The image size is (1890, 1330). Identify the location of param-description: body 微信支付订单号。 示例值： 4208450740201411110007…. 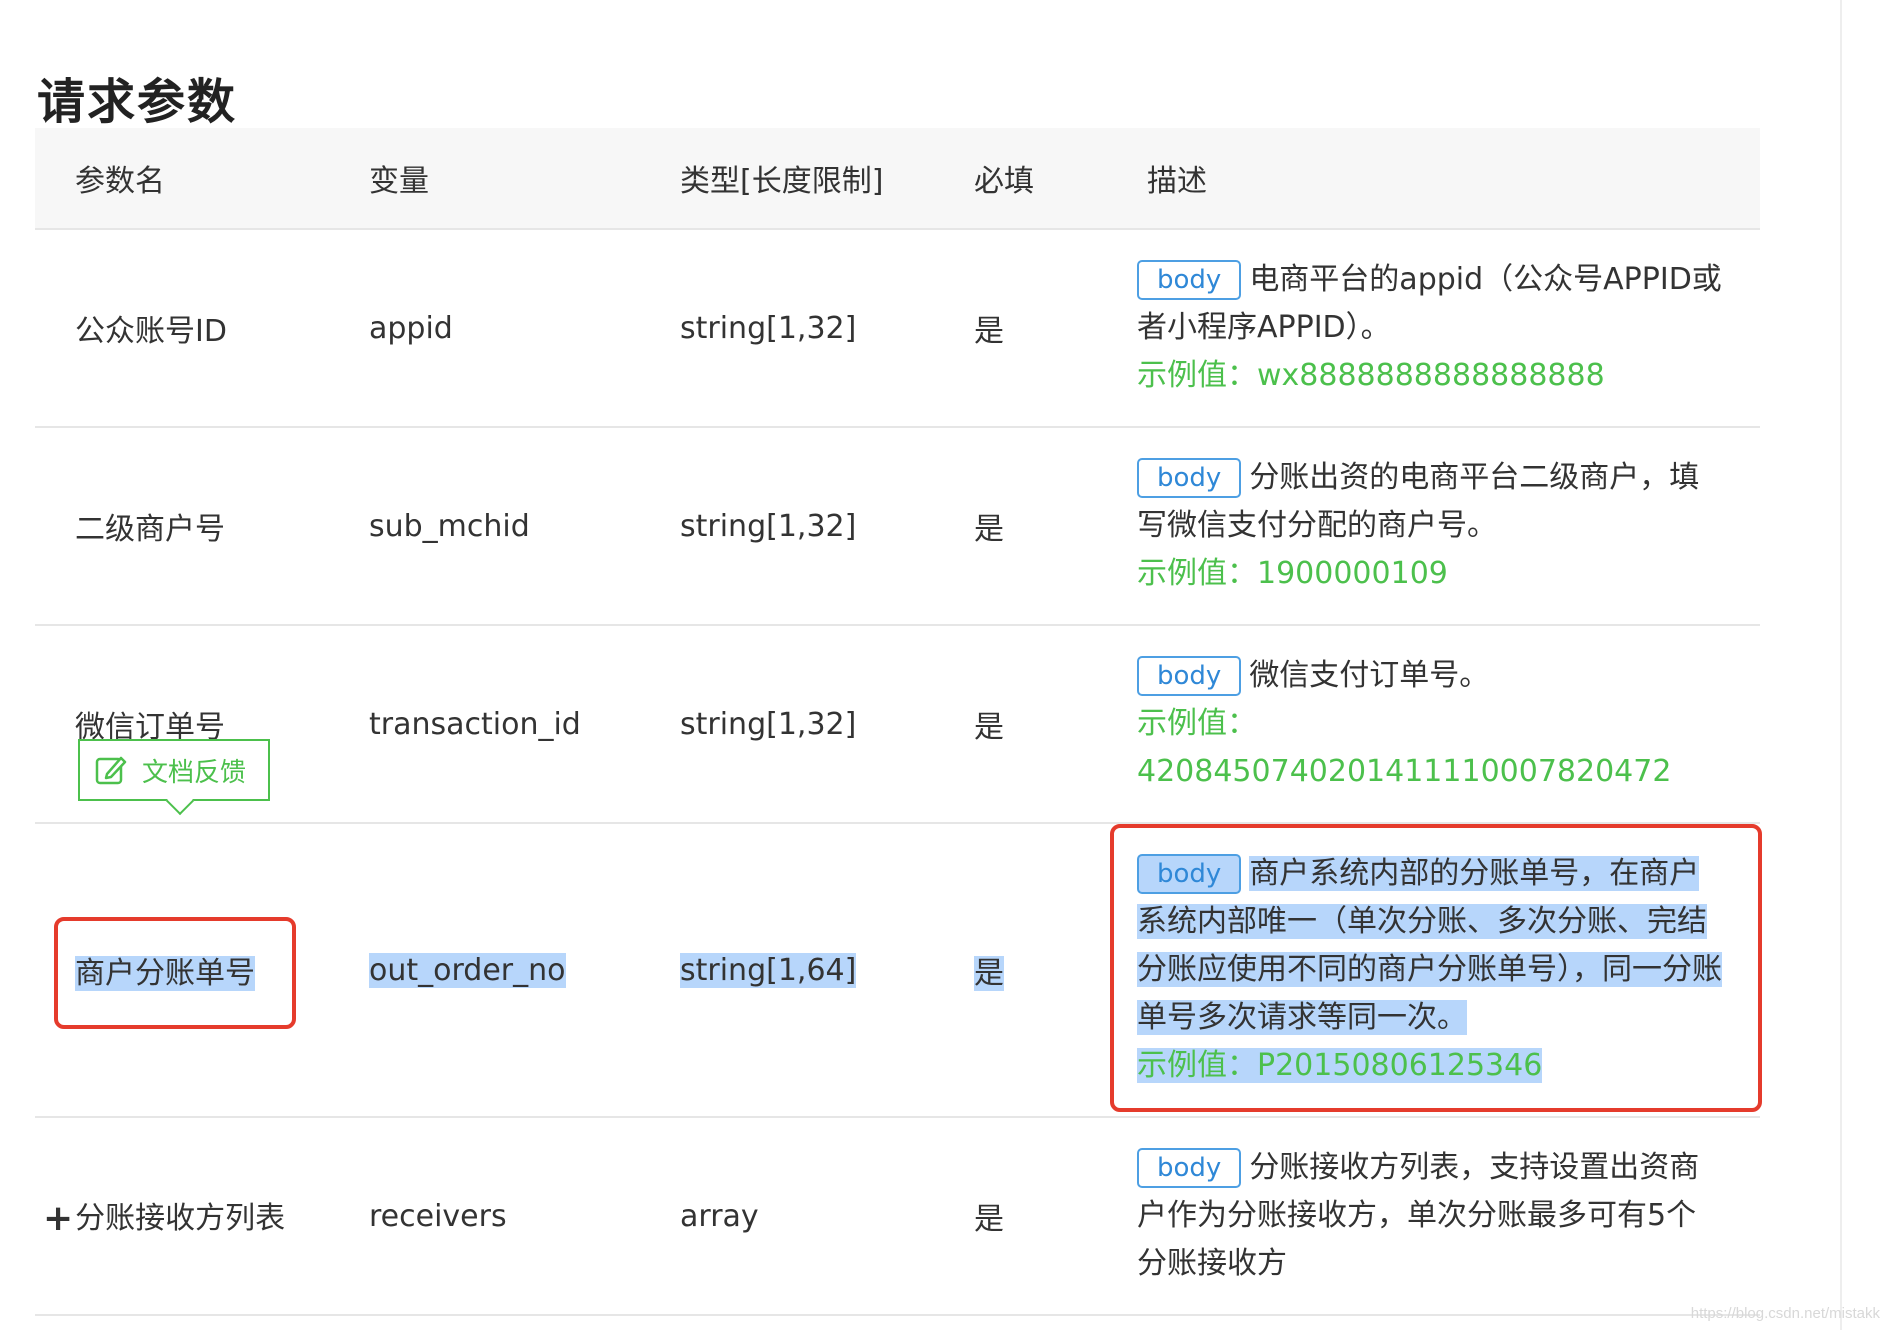
(1433, 724).